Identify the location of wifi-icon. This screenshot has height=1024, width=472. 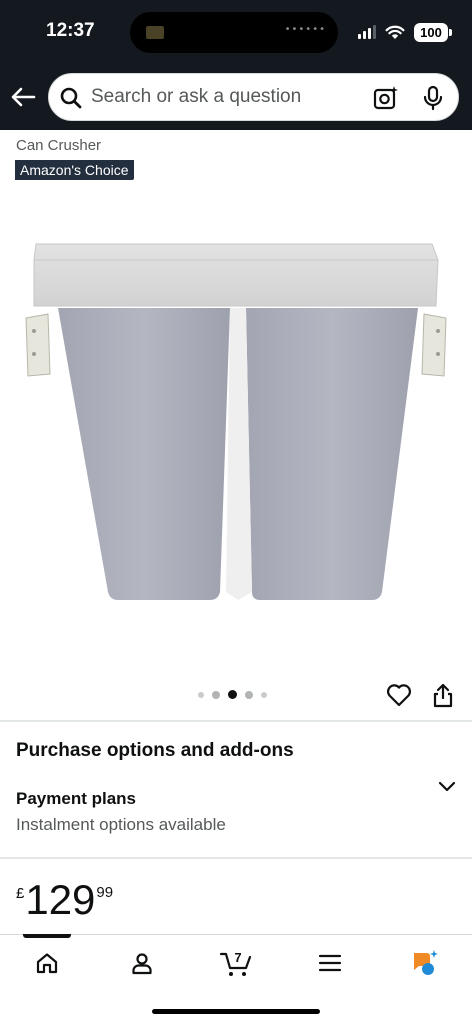
(395, 32).